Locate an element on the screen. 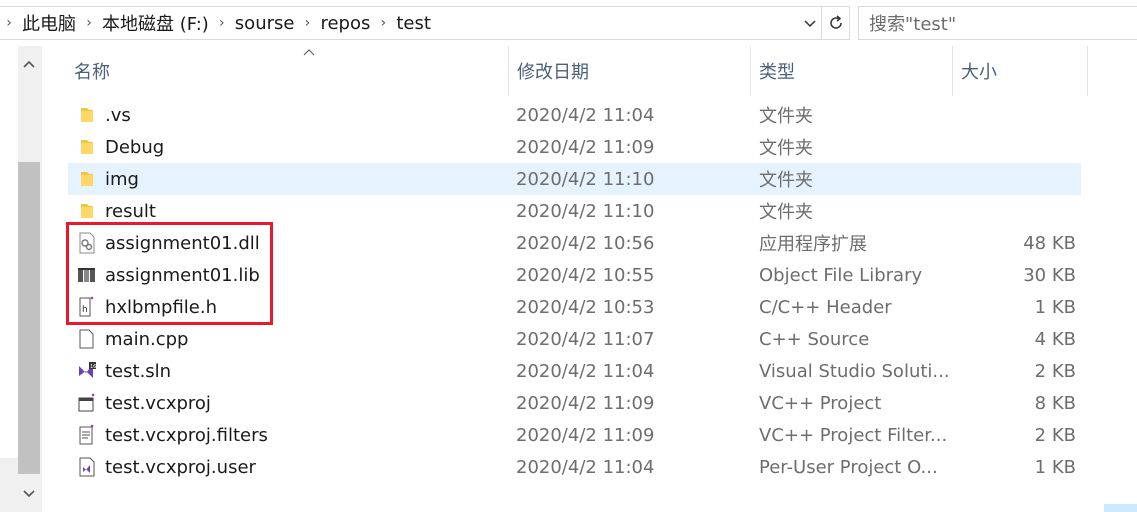 Image resolution: width=1137 pixels, height=512 pixels. scroll-down-button is located at coordinates (29, 494).